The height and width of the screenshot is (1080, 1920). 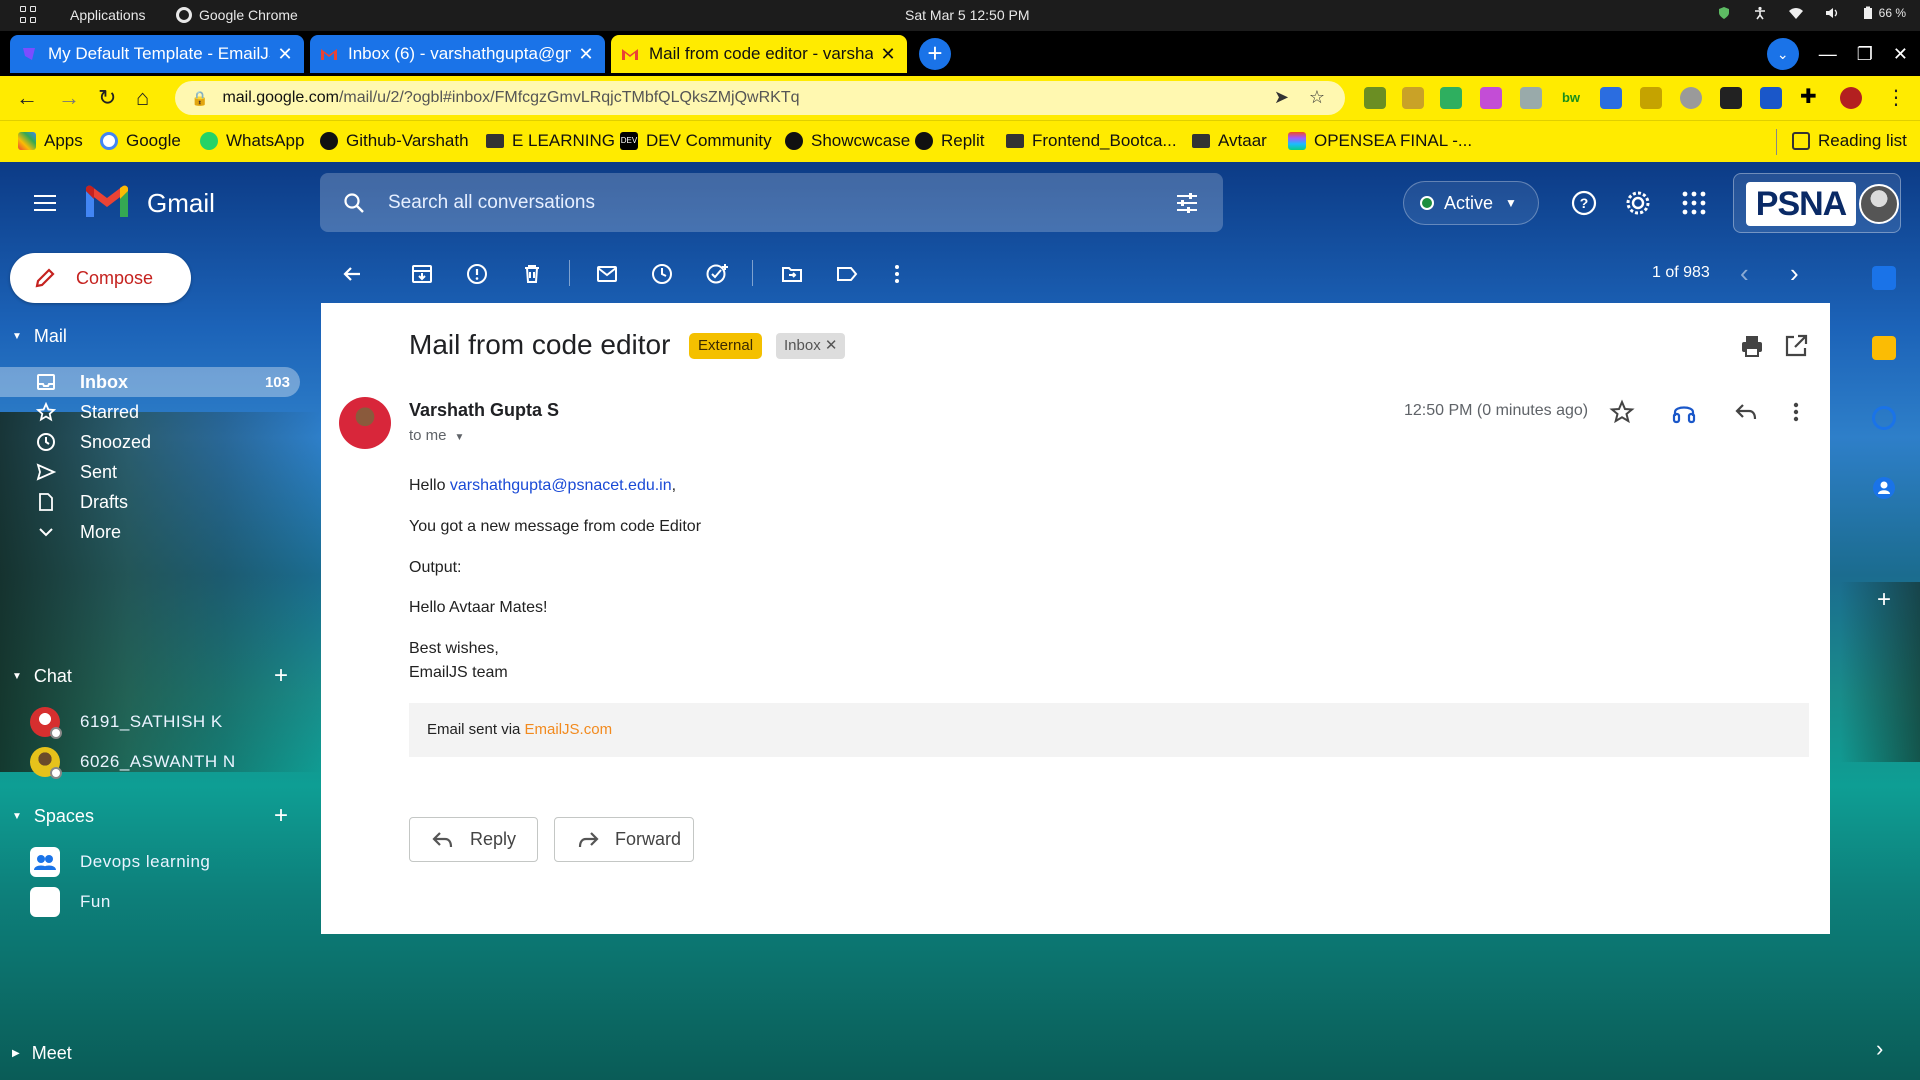 What do you see at coordinates (281, 676) in the screenshot?
I see `new-chat-plus-icon: +` at bounding box center [281, 676].